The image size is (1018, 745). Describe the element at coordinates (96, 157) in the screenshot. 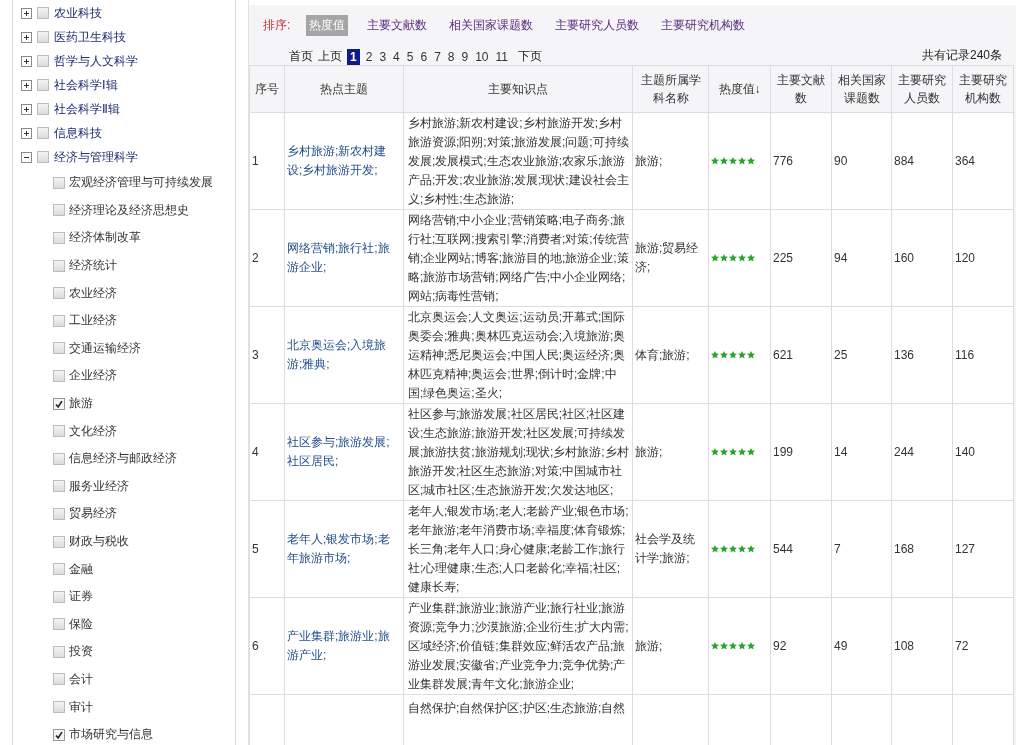

I see `category-link: 经济与管理科学` at that location.